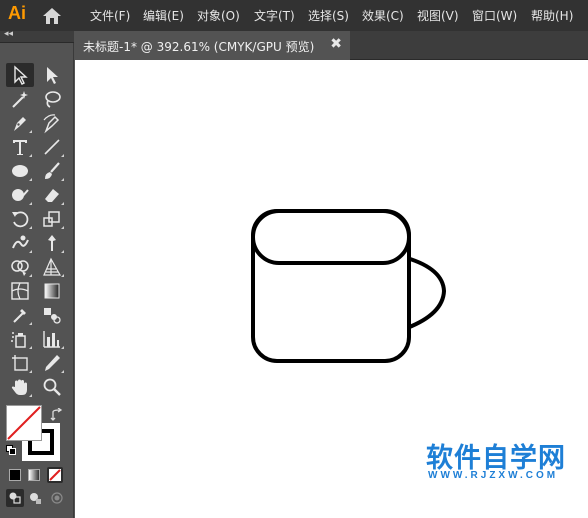  What do you see at coordinates (57, 414) in the screenshot?
I see `swap-fill-stroke-icon` at bounding box center [57, 414].